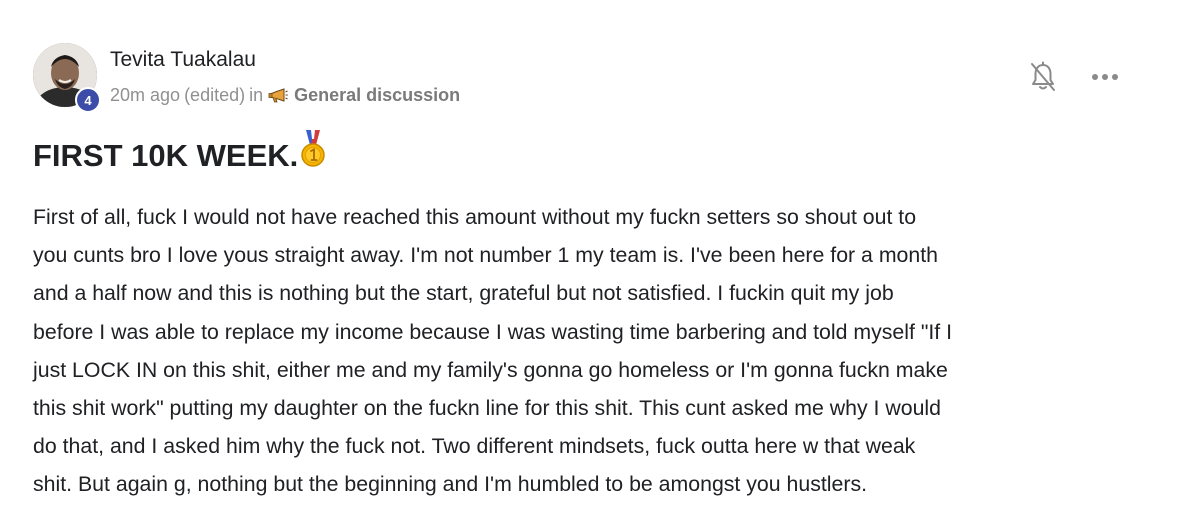 This screenshot has height=522, width=1182. I want to click on edited-label: (edited), so click(215, 95).